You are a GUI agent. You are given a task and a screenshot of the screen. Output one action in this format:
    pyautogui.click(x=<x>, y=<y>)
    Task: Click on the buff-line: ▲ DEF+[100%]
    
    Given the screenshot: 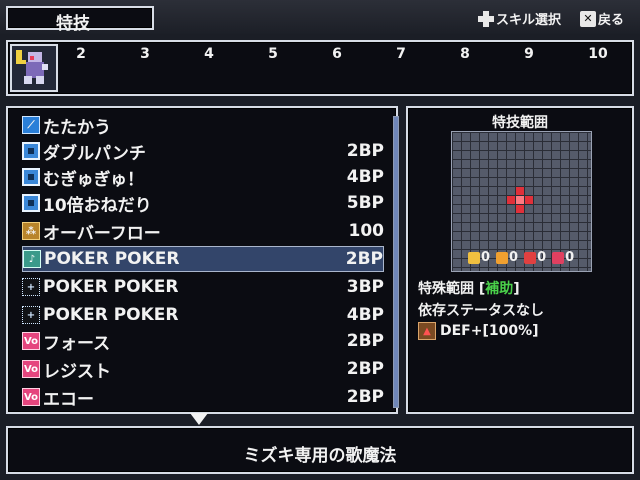 What is the action you would take?
    pyautogui.click(x=478, y=331)
    